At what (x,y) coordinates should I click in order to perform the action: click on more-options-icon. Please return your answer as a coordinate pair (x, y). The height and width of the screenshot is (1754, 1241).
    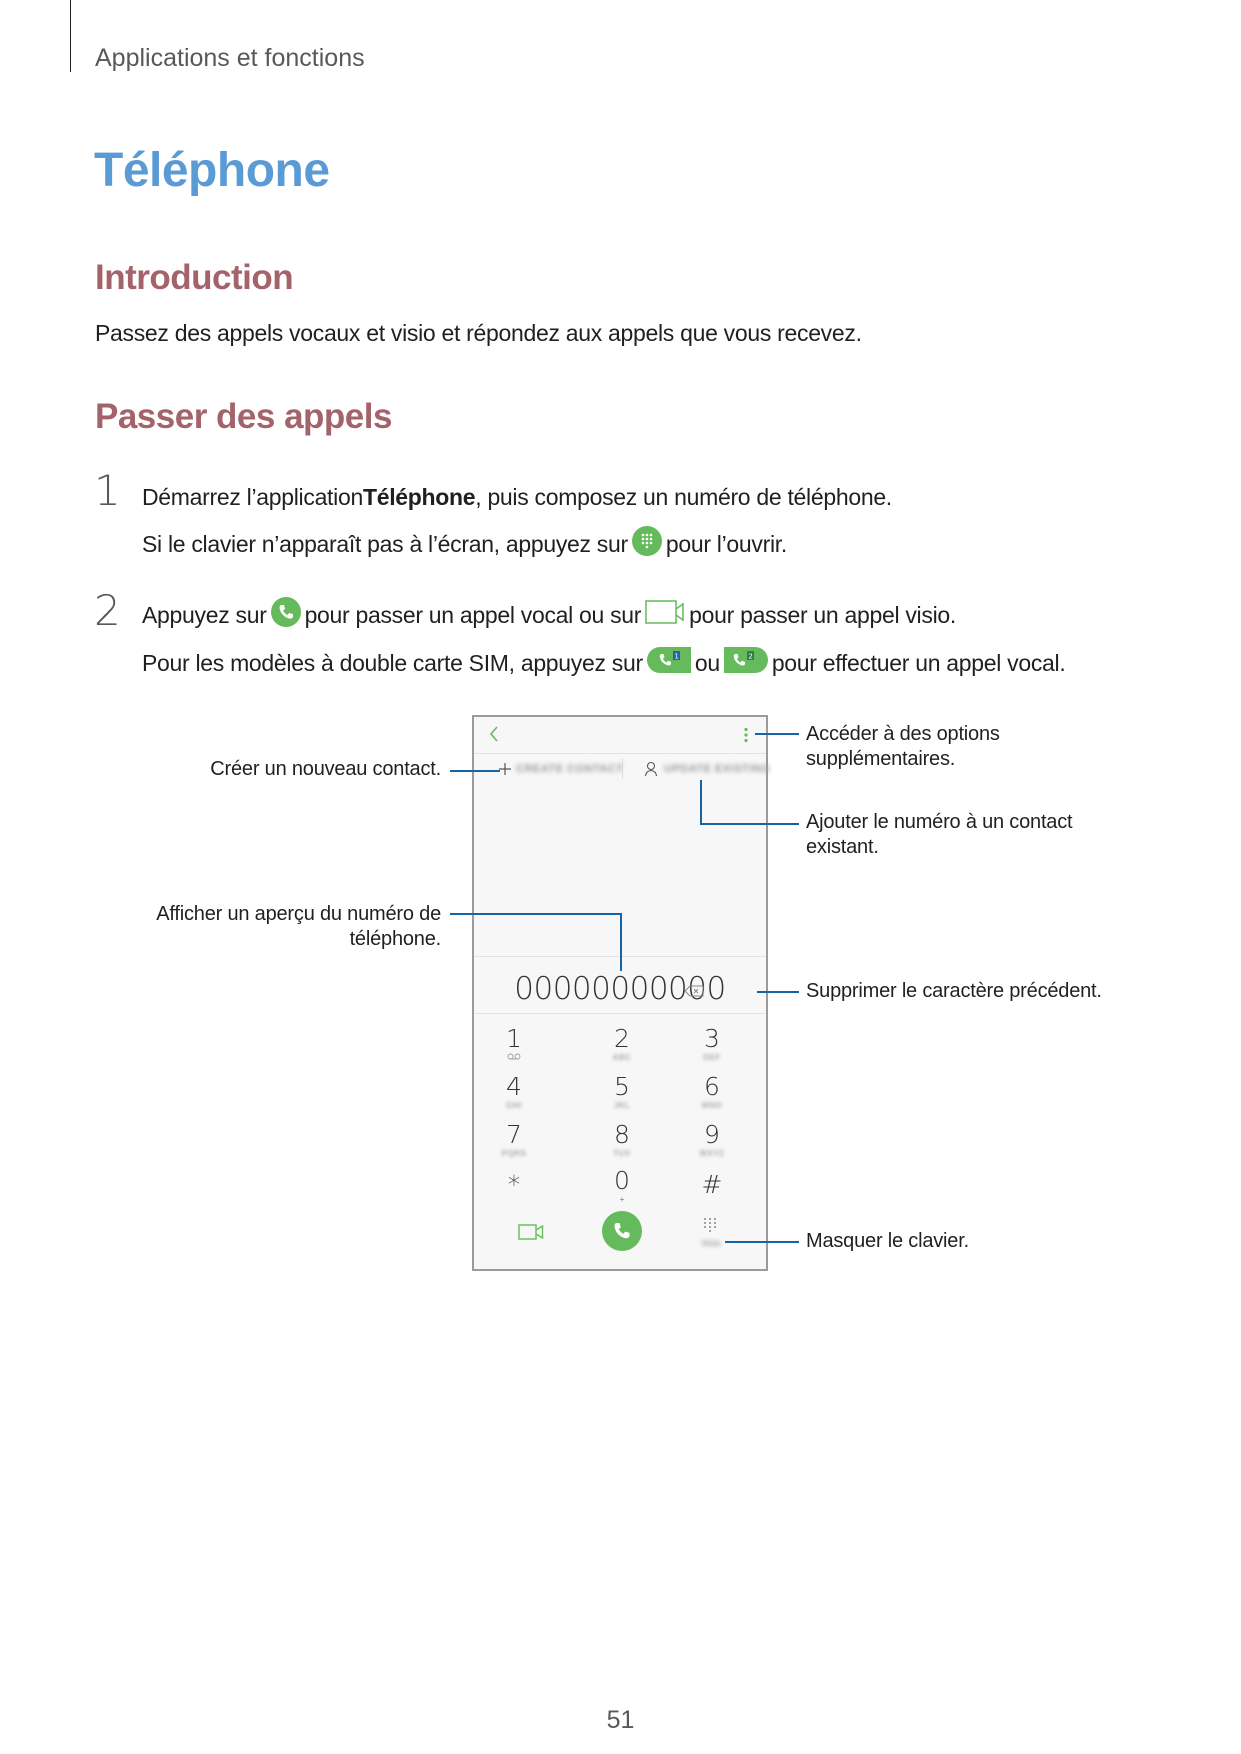
    Looking at the image, I should click on (746, 737).